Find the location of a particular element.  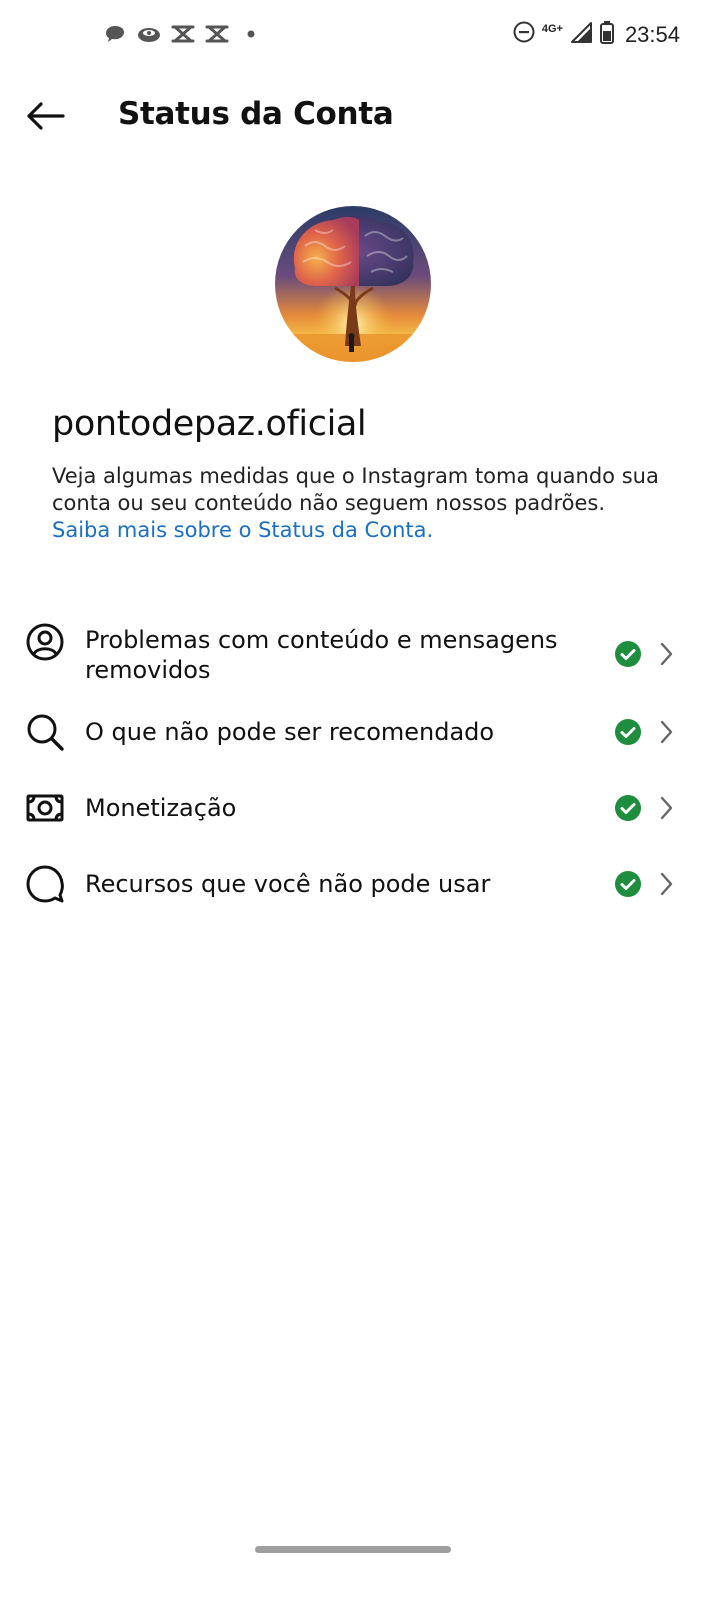

status-item-label: Recursos que você não pode usar is located at coordinates (288, 884).